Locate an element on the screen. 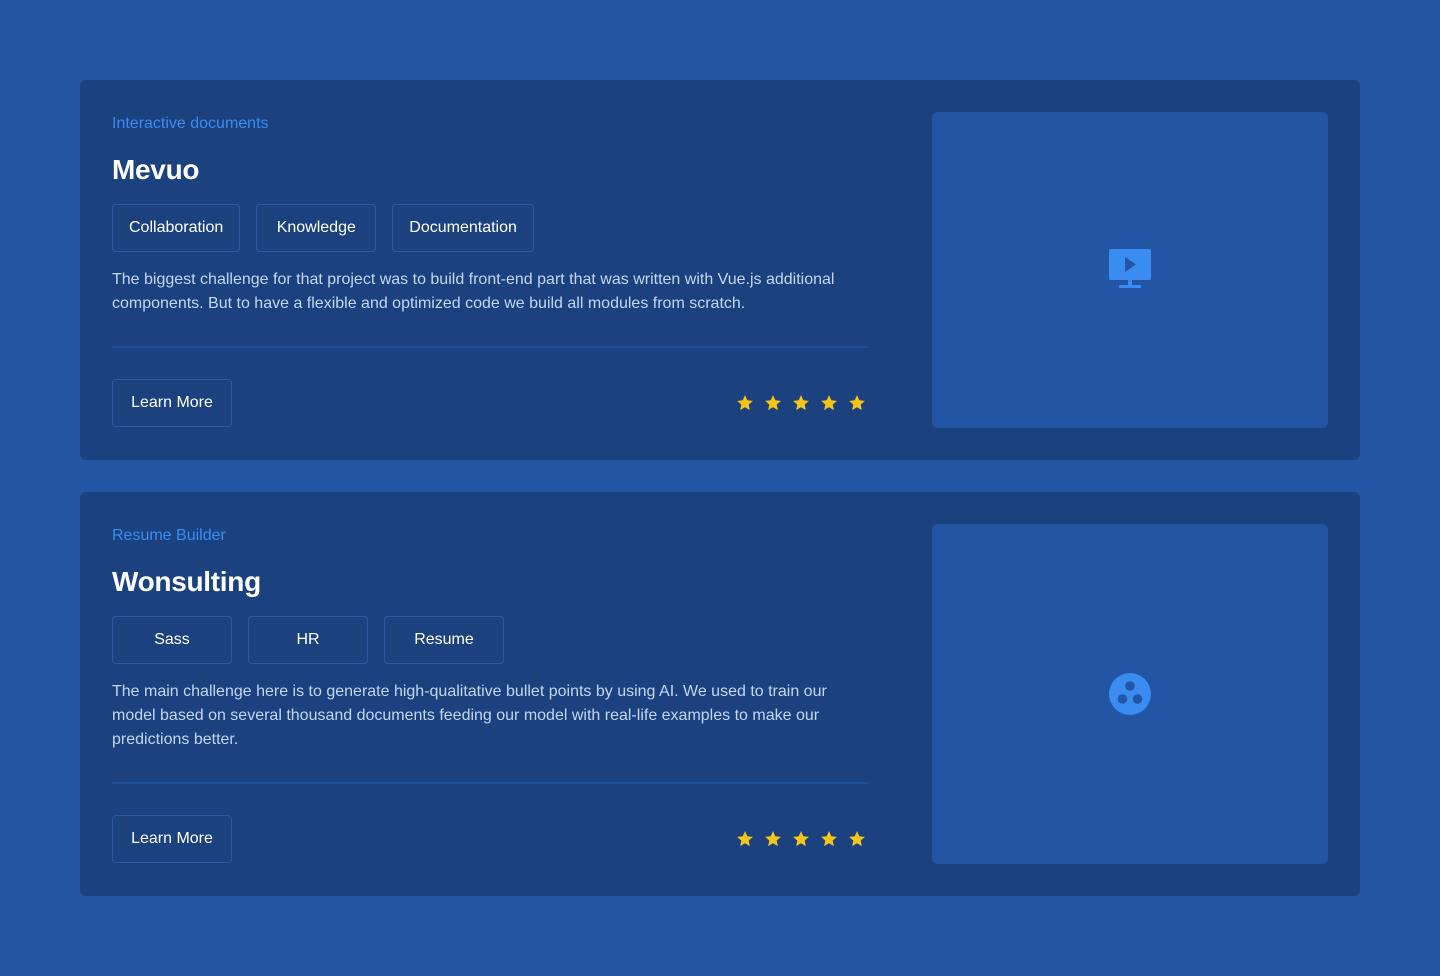 This screenshot has width=1440, height=976. tag-resume: Resume is located at coordinates (444, 640).